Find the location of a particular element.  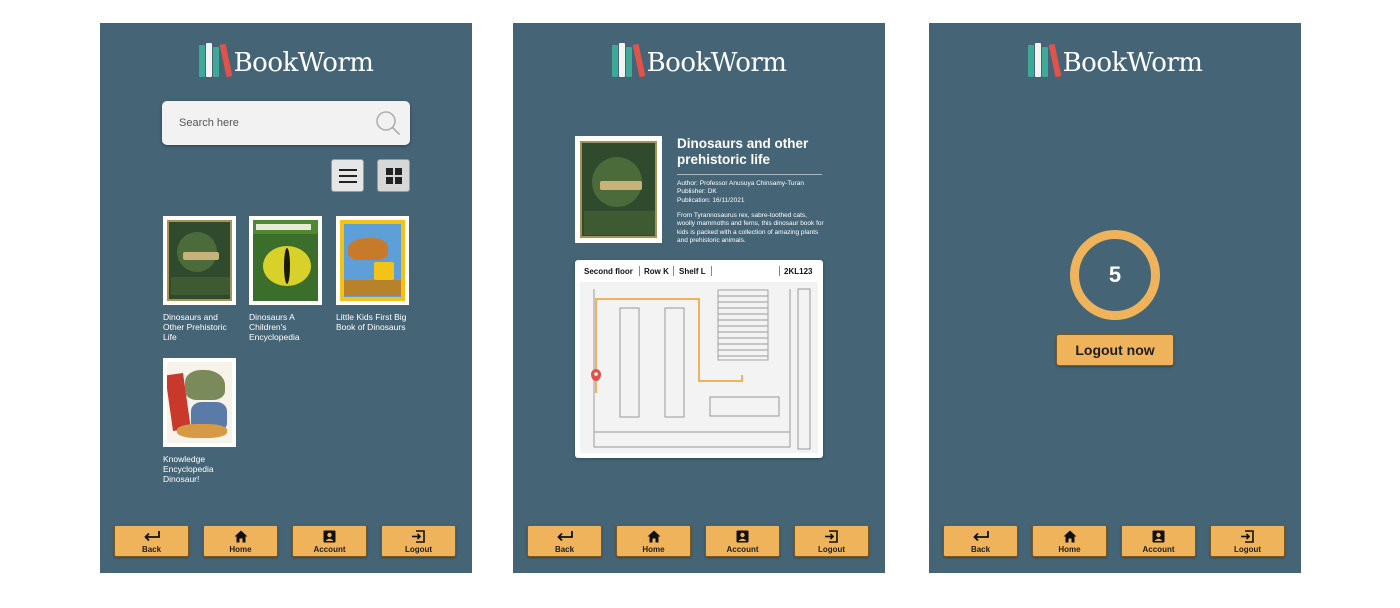

divider is located at coordinates (749, 174).